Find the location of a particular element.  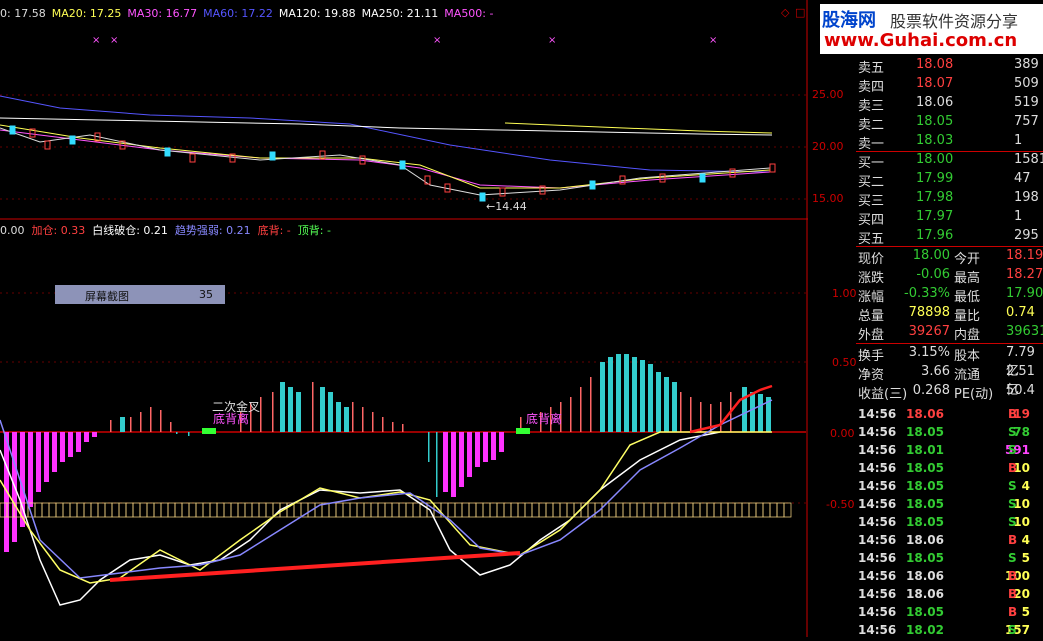

stat-label: 换手 is located at coordinates (871, 356).